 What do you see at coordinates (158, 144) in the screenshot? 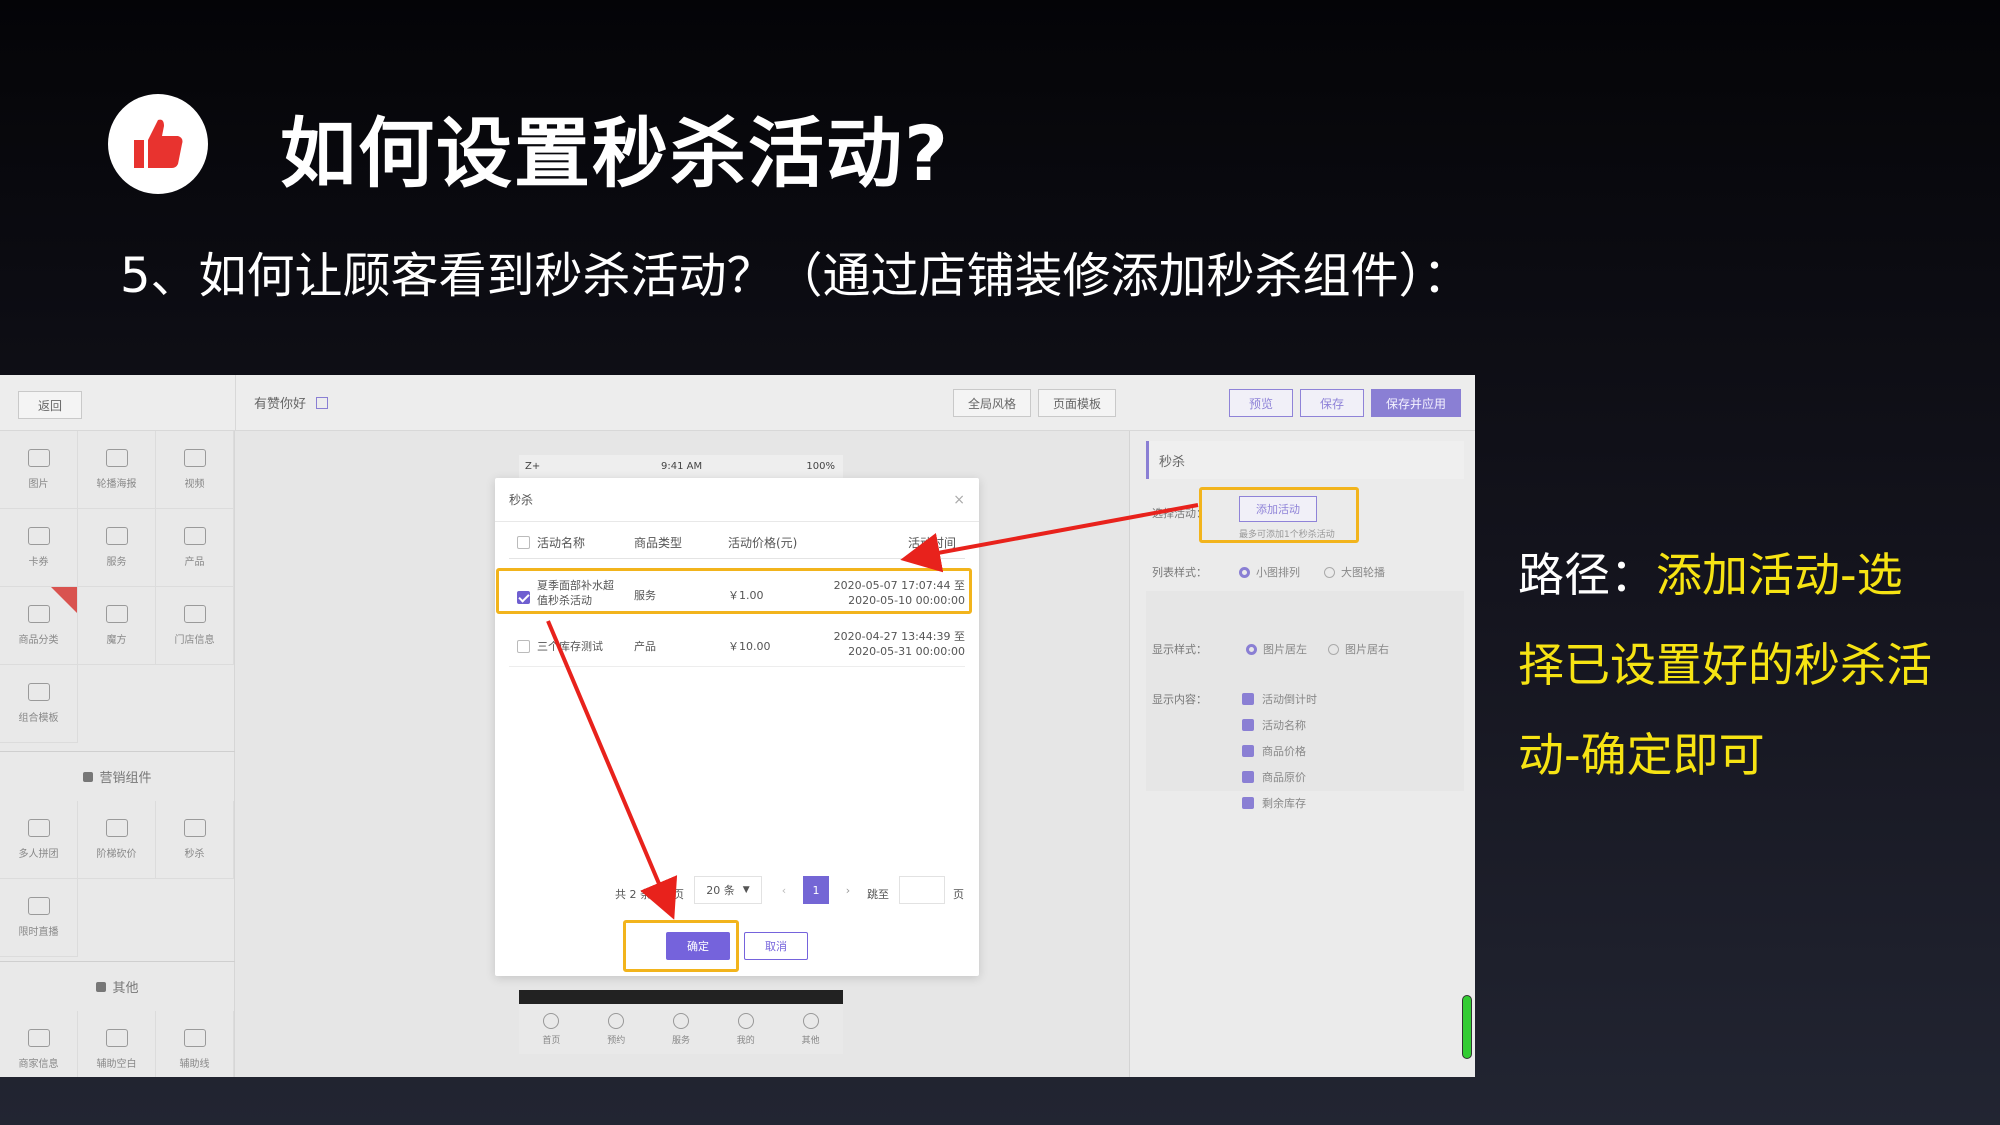
I see `thumbs-up-icon` at bounding box center [158, 144].